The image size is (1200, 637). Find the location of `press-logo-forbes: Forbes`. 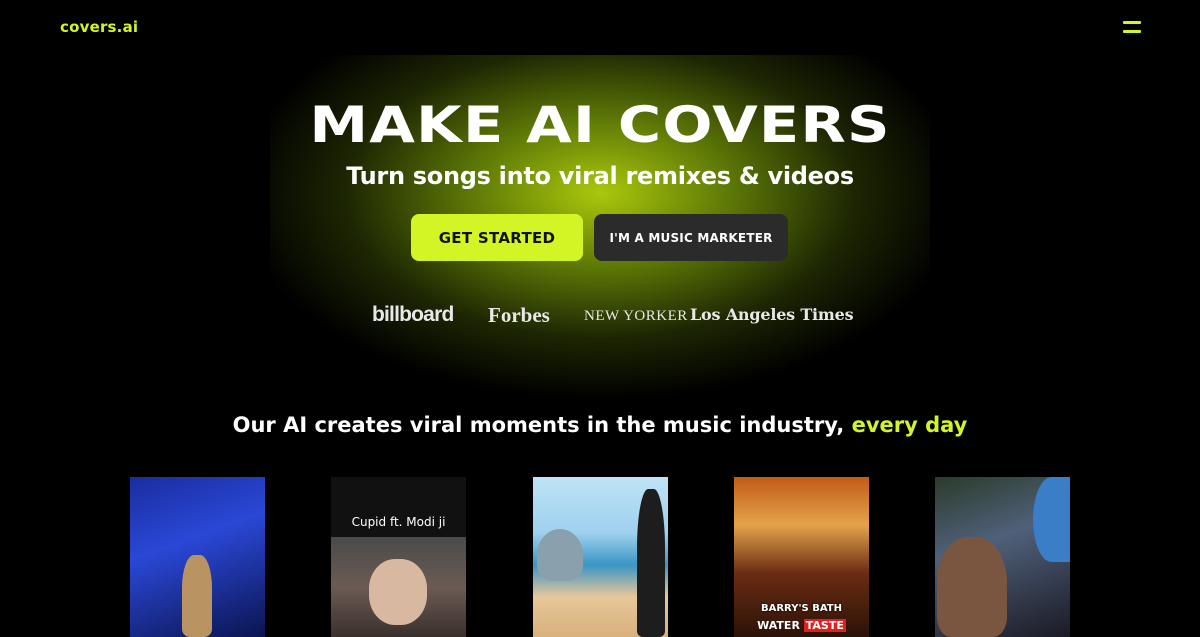

press-logo-forbes: Forbes is located at coordinates (519, 315).